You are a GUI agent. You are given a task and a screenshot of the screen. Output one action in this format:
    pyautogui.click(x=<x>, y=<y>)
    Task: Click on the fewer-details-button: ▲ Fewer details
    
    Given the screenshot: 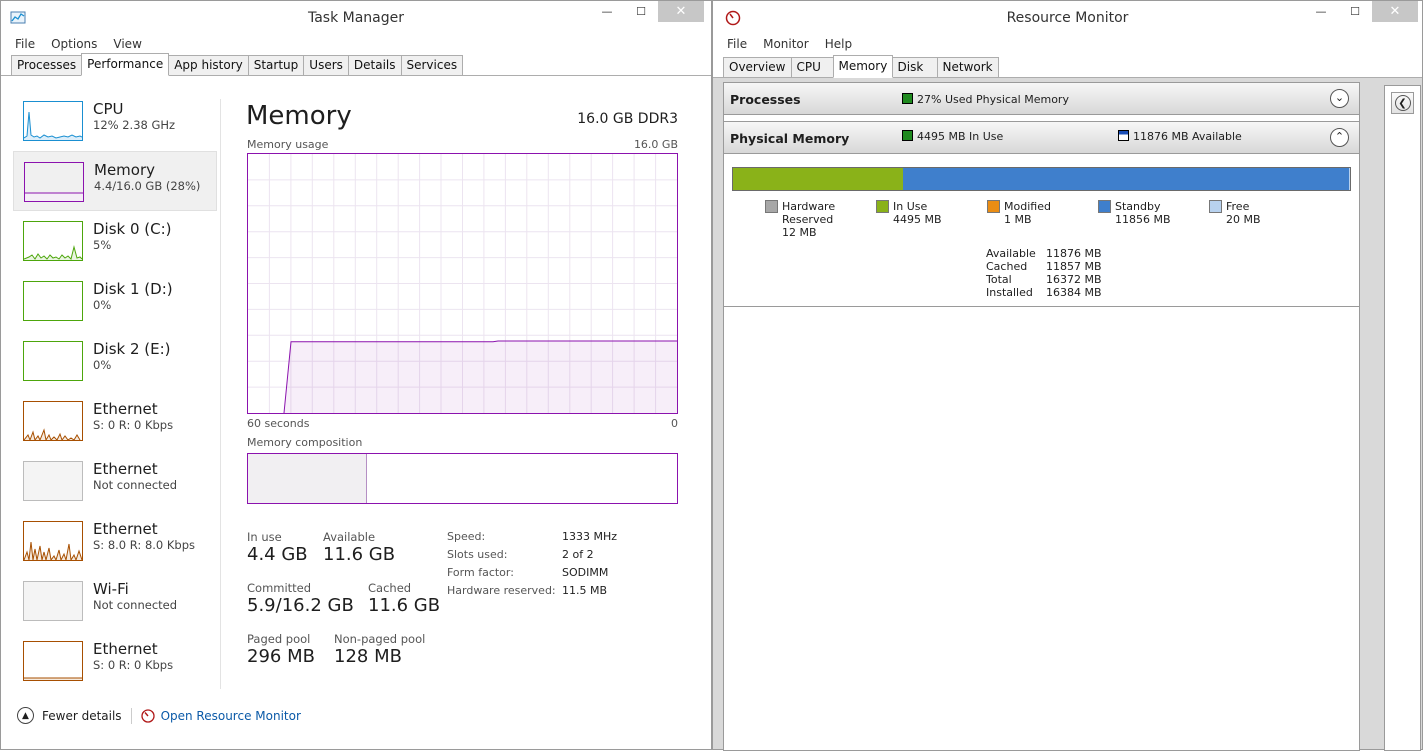 What is the action you would take?
    pyautogui.click(x=69, y=715)
    